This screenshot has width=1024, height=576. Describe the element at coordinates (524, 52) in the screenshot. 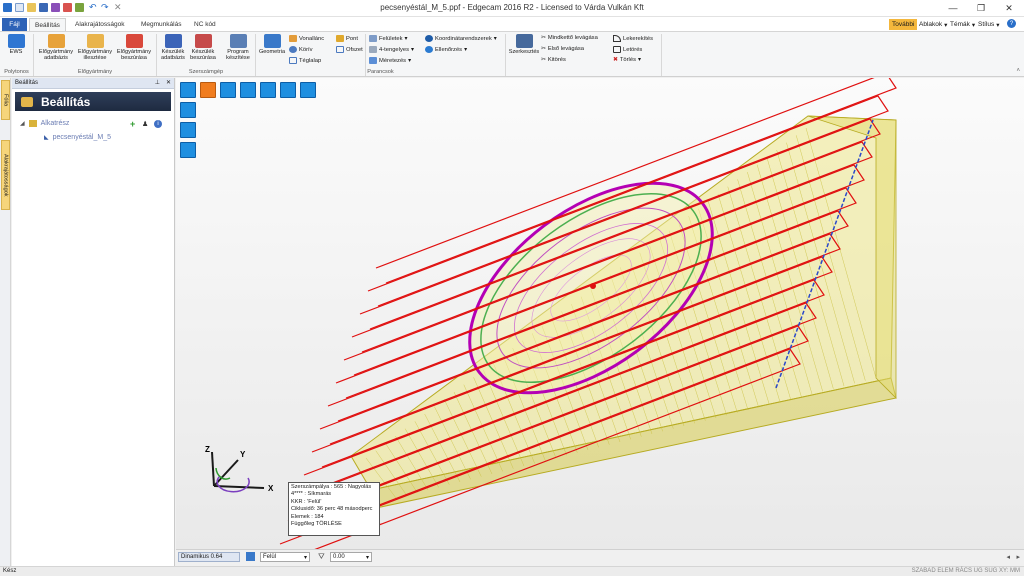

I see `edit-label: Szerkesztés` at that location.